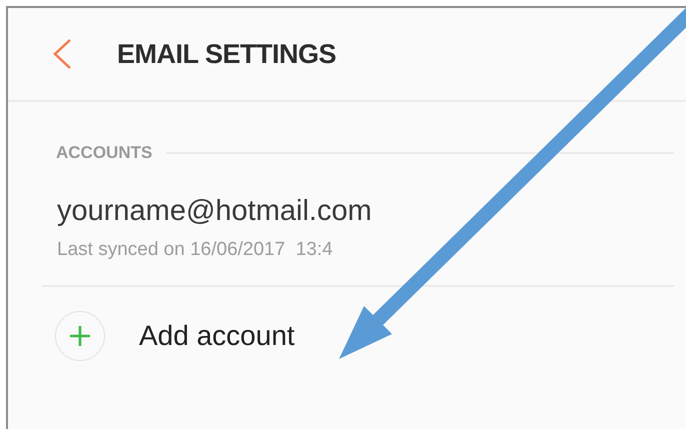 Image resolution: width=686 pixels, height=429 pixels. I want to click on screen-title: EMAIL SETTINGS, so click(226, 54).